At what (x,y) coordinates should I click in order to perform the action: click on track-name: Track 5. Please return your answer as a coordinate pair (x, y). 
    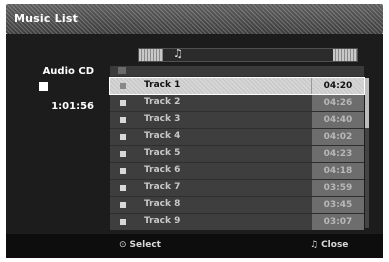
    Looking at the image, I should click on (162, 153).